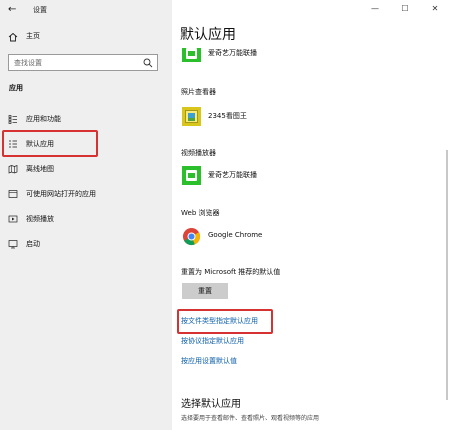 Image resolution: width=450 pixels, height=430 pixels. Describe the element at coordinates (198, 92) in the screenshot. I see `photo-viewer-label: 照片查看器` at that location.